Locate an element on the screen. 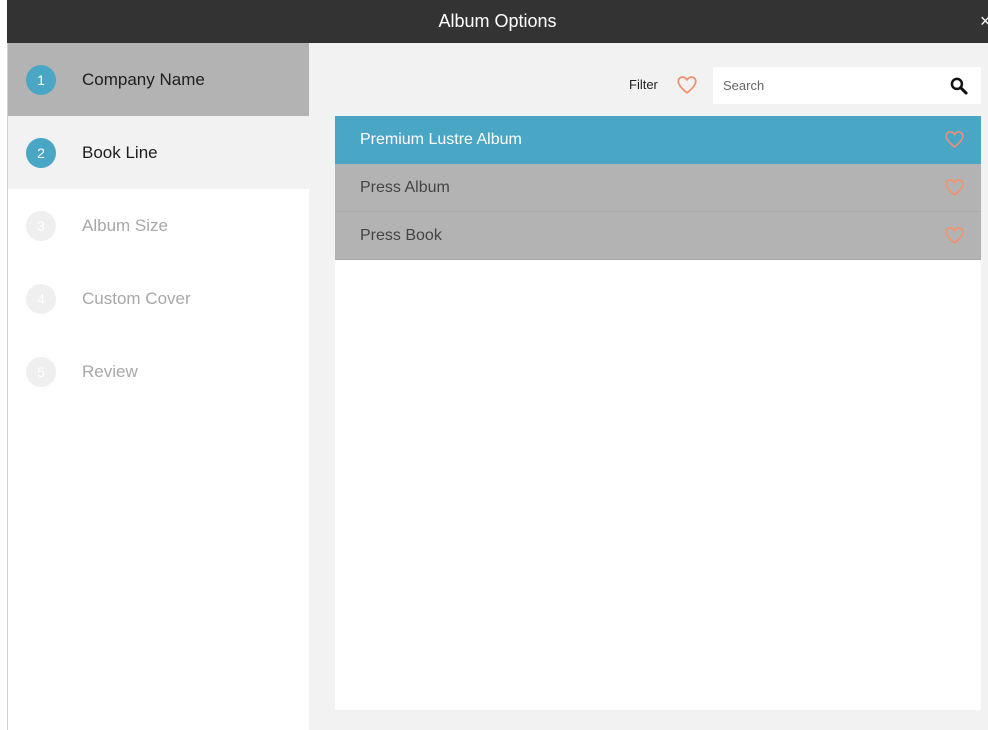 Image resolution: width=988 pixels, height=730 pixels. step-album-size: 3 Album Size is located at coordinates (159, 225).